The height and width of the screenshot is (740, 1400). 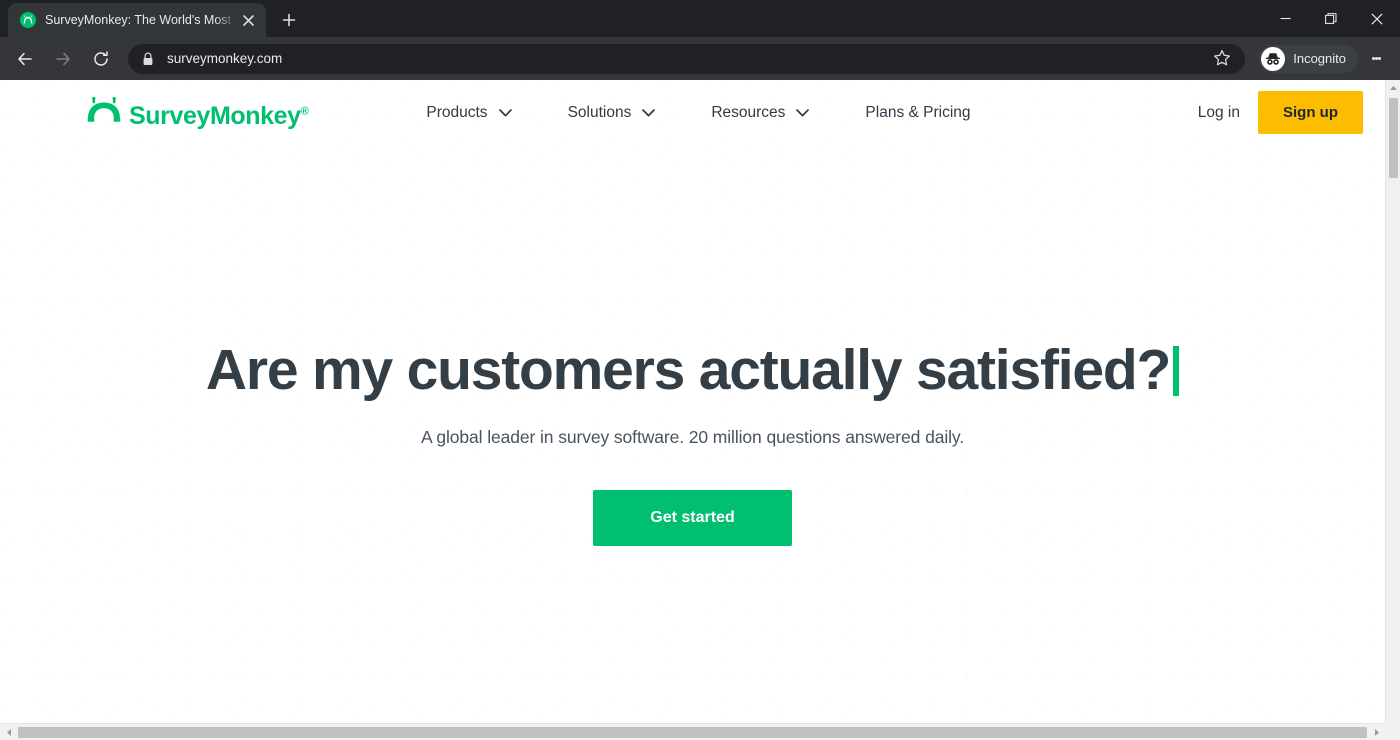 I want to click on incognito-indicator: Incognito, so click(x=1308, y=58).